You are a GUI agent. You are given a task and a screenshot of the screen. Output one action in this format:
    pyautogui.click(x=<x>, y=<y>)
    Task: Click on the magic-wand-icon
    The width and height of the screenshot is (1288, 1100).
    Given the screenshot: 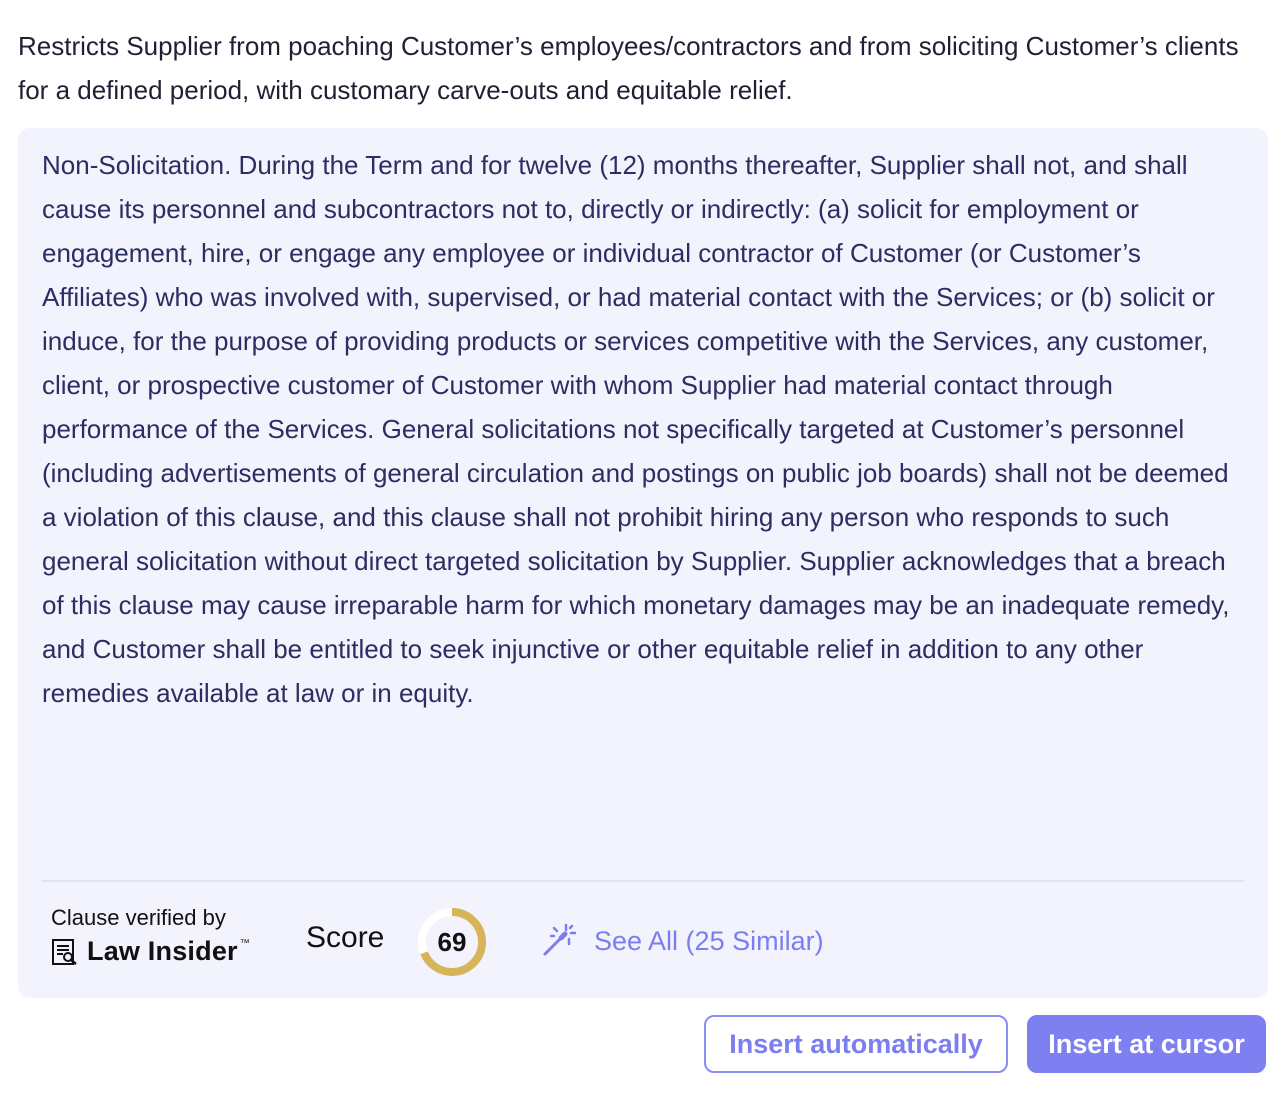 What is the action you would take?
    pyautogui.click(x=559, y=939)
    